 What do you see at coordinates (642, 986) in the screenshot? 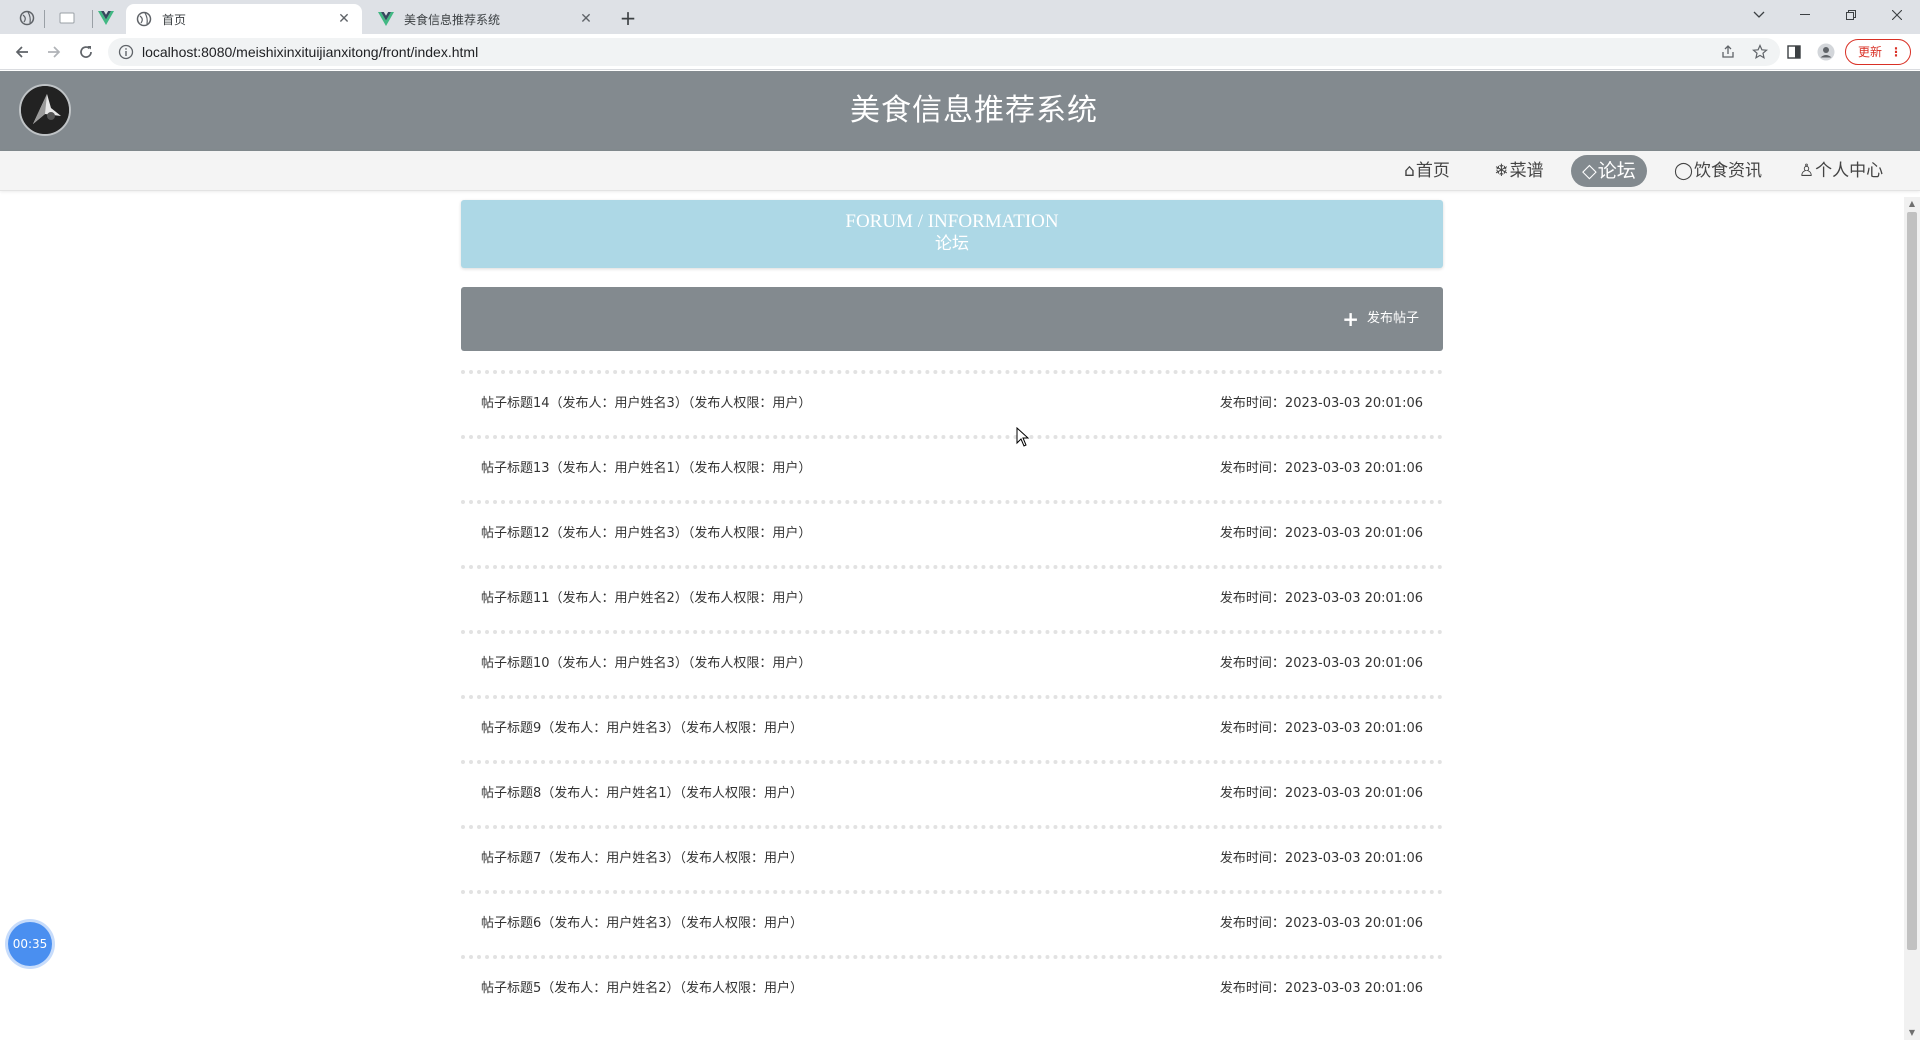
I see `post-title: 帖子标题5（发布人：用户姓名2）（发布人权限：用户）` at bounding box center [642, 986].